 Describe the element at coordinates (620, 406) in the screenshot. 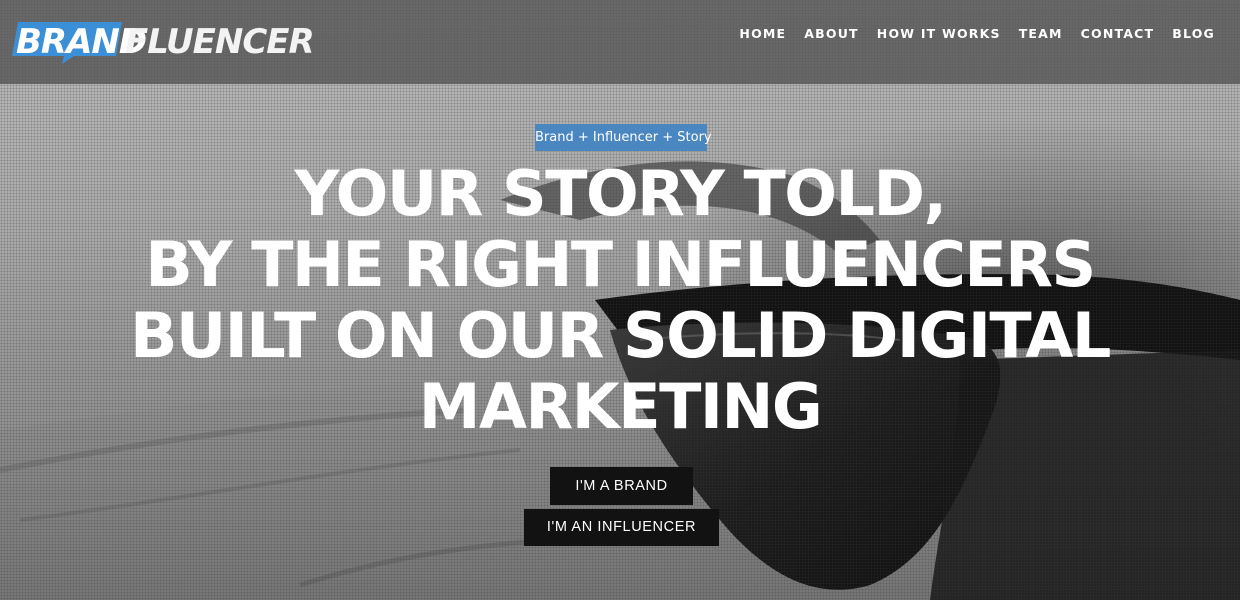

I see `headline-line-4: MARKETING` at that location.